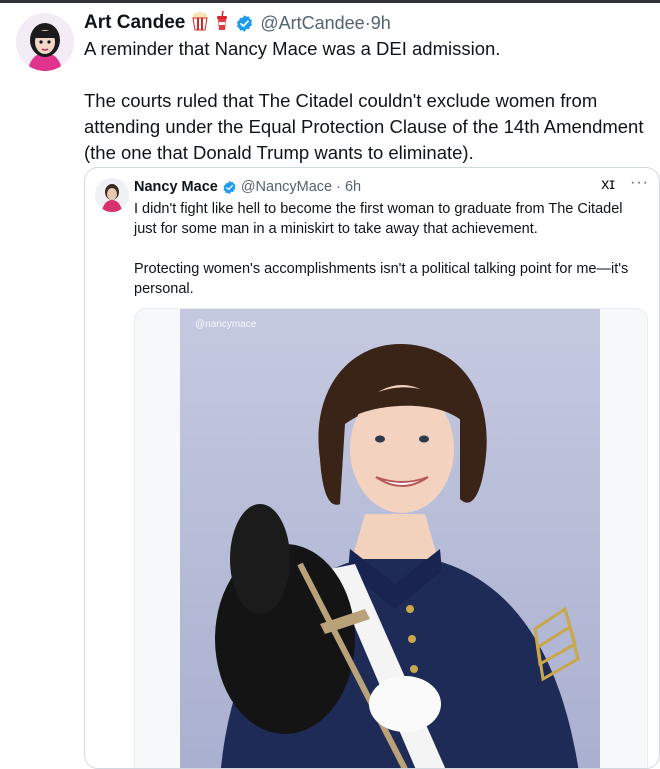 This screenshot has height=769, width=660. I want to click on author-handle: @ArtCandee, so click(312, 23).